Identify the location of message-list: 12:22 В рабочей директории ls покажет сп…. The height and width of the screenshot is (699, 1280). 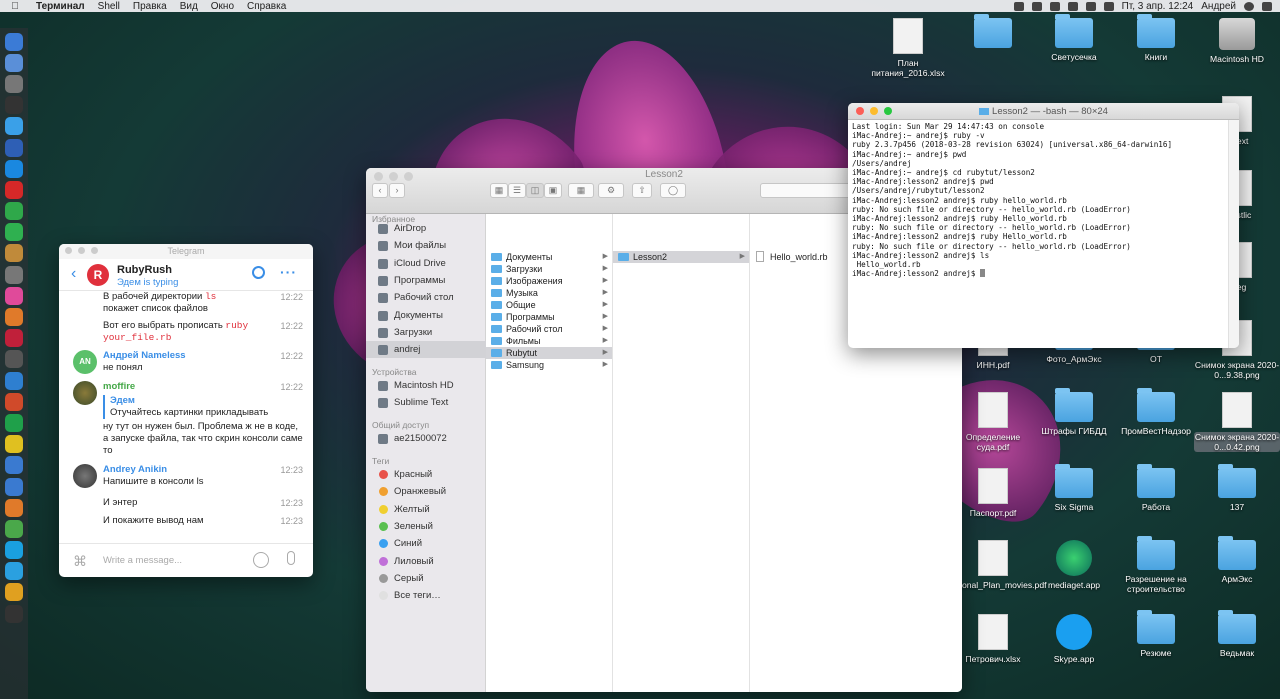
(186, 417).